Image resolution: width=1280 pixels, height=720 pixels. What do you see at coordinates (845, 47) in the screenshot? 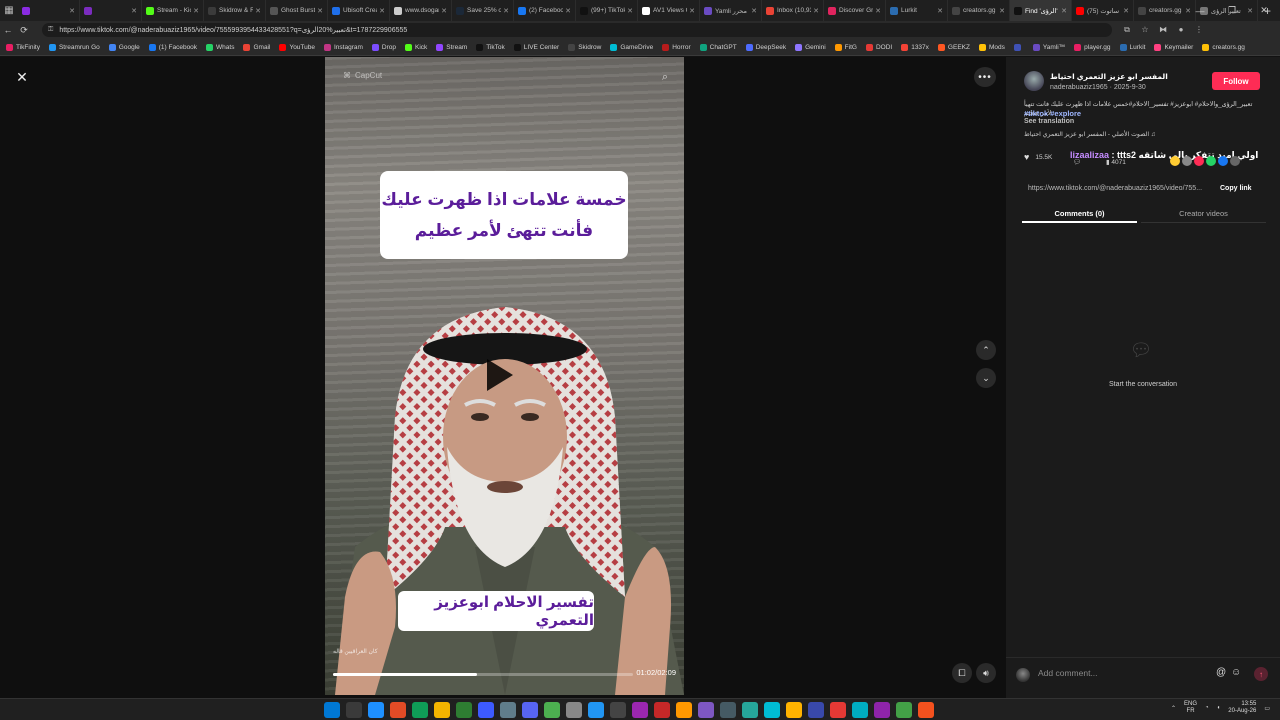
I see `bookmark-item: FitG` at bounding box center [845, 47].